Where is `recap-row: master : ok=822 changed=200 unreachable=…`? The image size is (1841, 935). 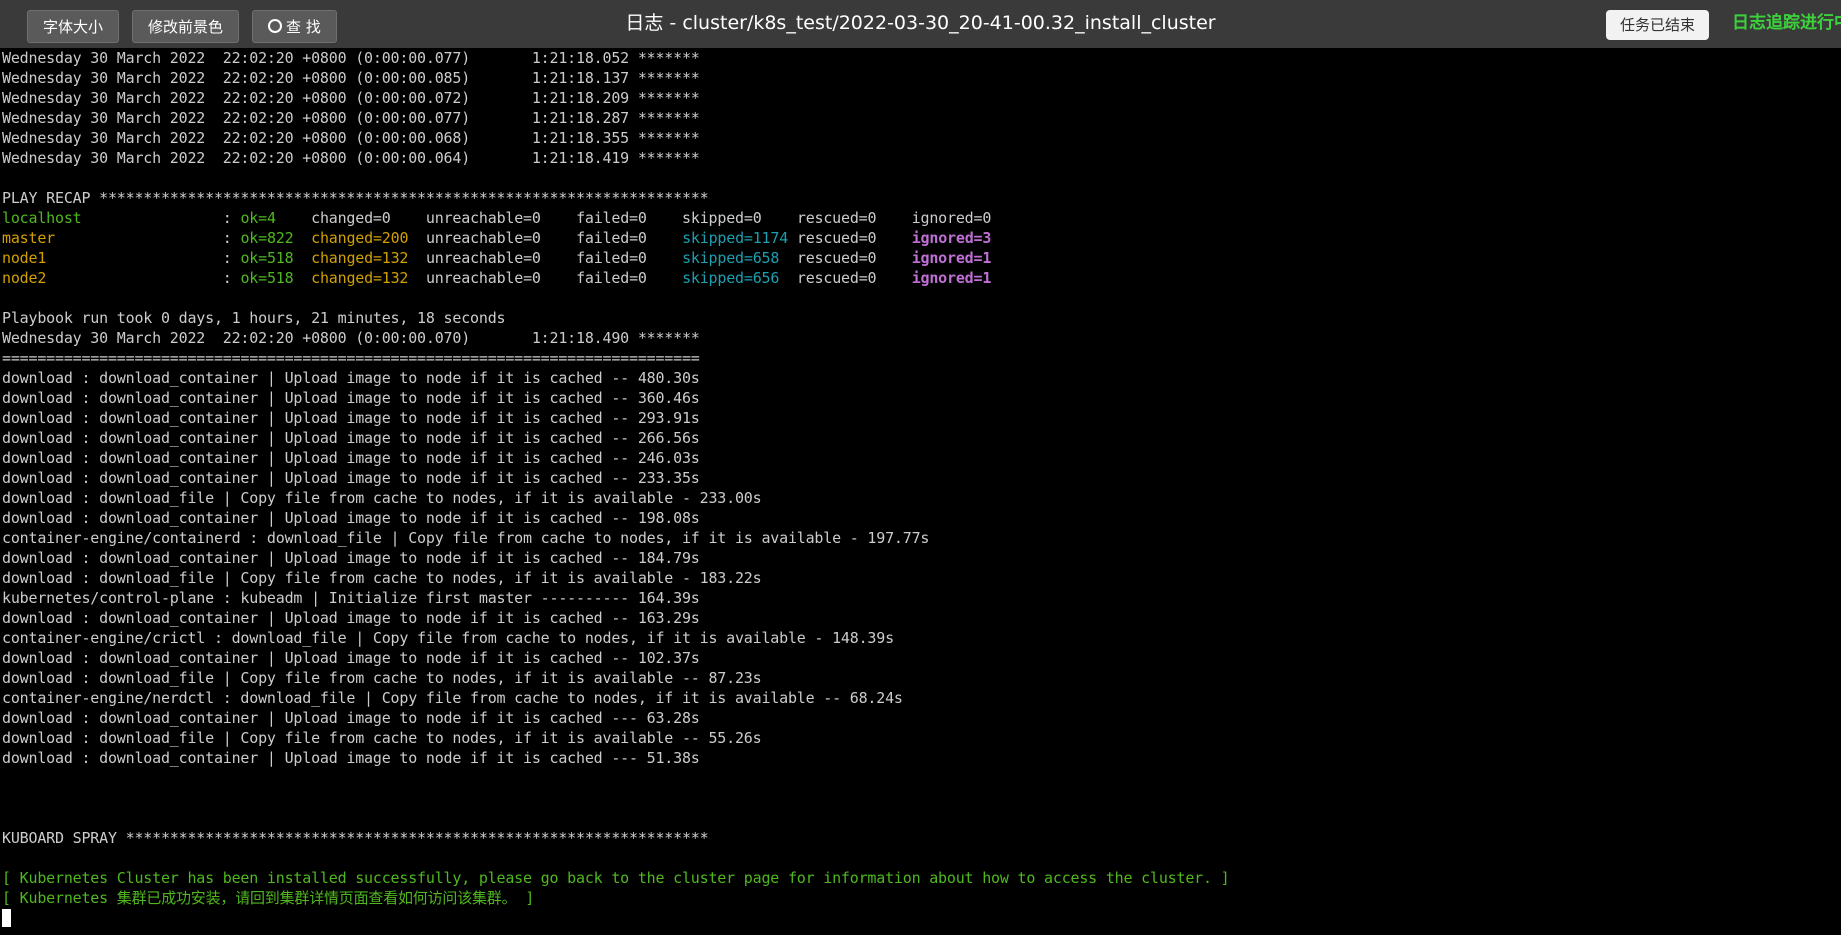 recap-row: master : ok=822 changed=200 unreachable=… is located at coordinates (497, 238).